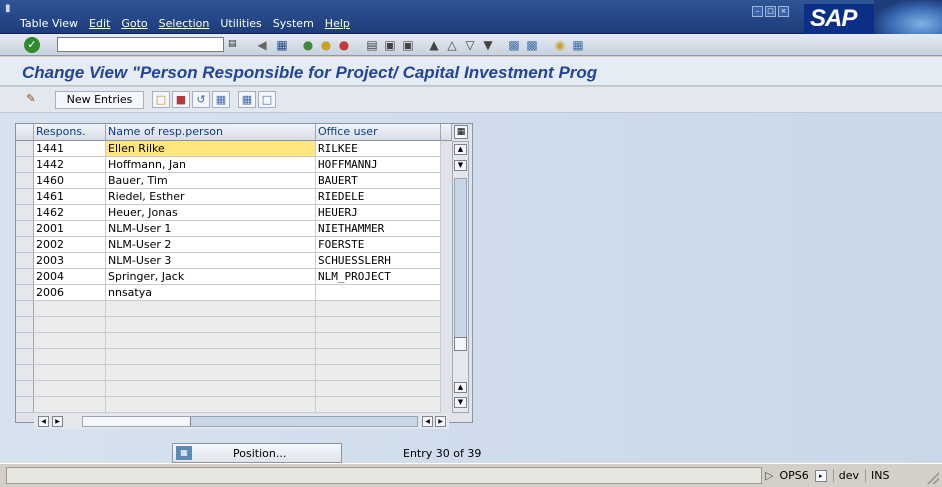  I want to click on column-scroll-left-icon: ◀, so click(427, 421).